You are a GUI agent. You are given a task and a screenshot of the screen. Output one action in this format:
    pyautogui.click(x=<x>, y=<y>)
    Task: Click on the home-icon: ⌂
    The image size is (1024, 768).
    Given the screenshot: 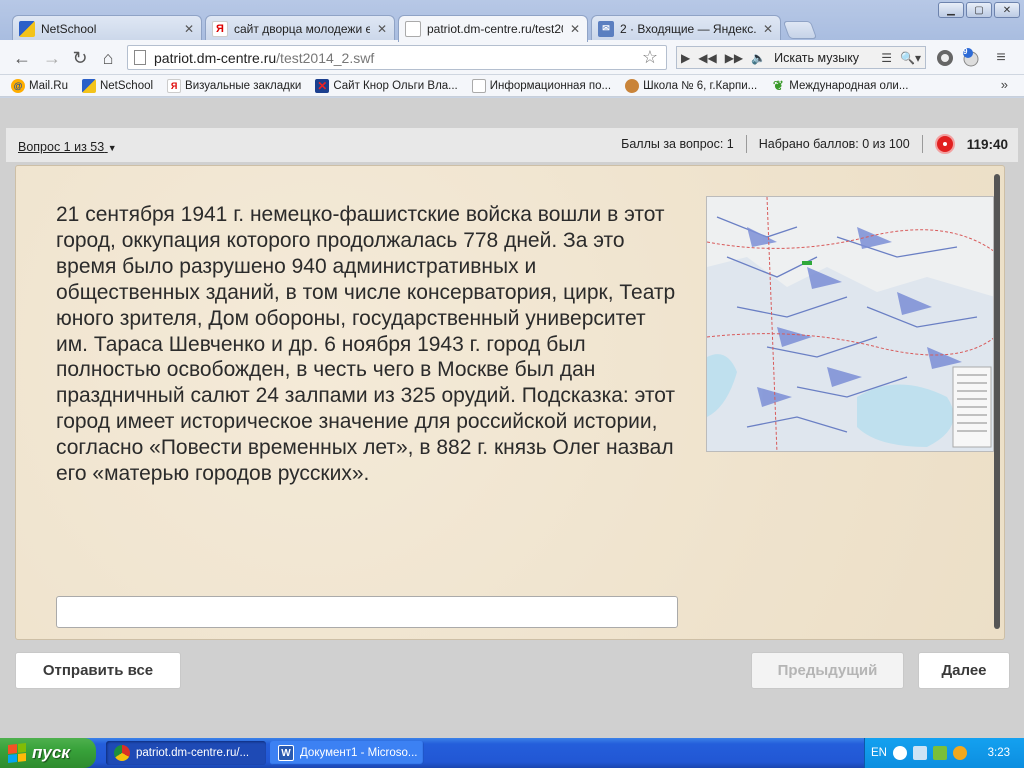 What is the action you would take?
    pyautogui.click(x=108, y=58)
    